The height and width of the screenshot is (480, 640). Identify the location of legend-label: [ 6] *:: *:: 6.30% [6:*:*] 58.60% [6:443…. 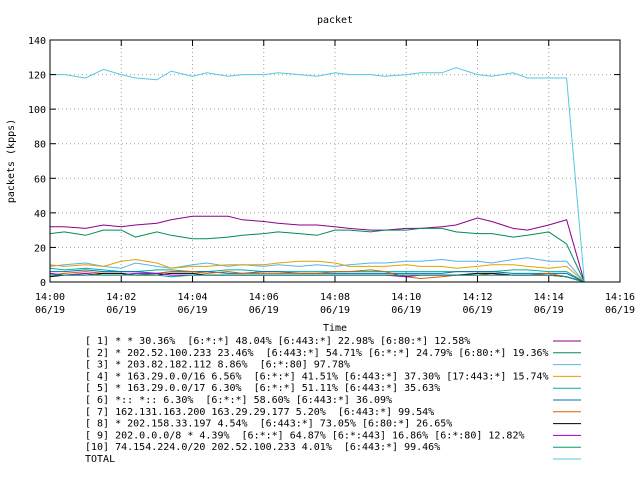
(238, 400).